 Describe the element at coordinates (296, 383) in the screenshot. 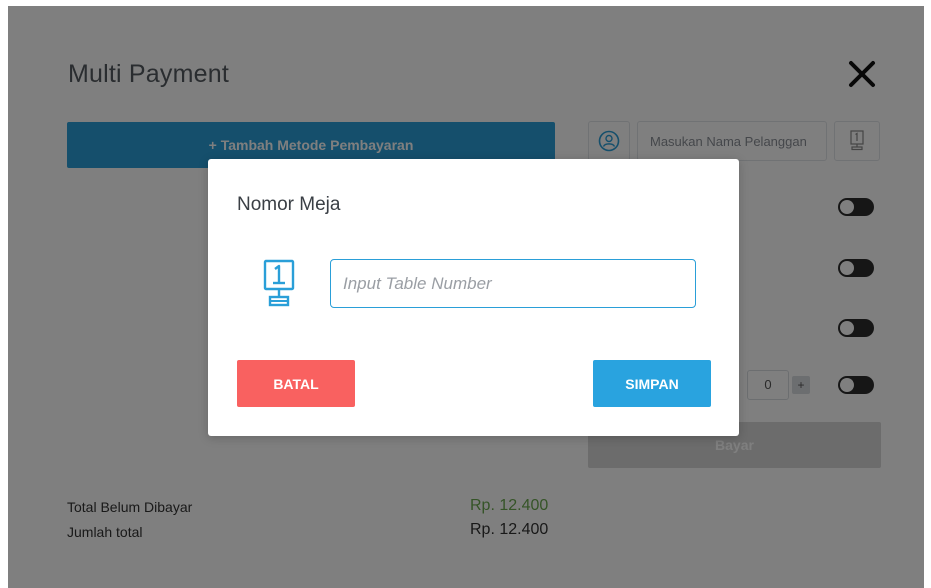

I see `cancel-button: BATAL` at that location.